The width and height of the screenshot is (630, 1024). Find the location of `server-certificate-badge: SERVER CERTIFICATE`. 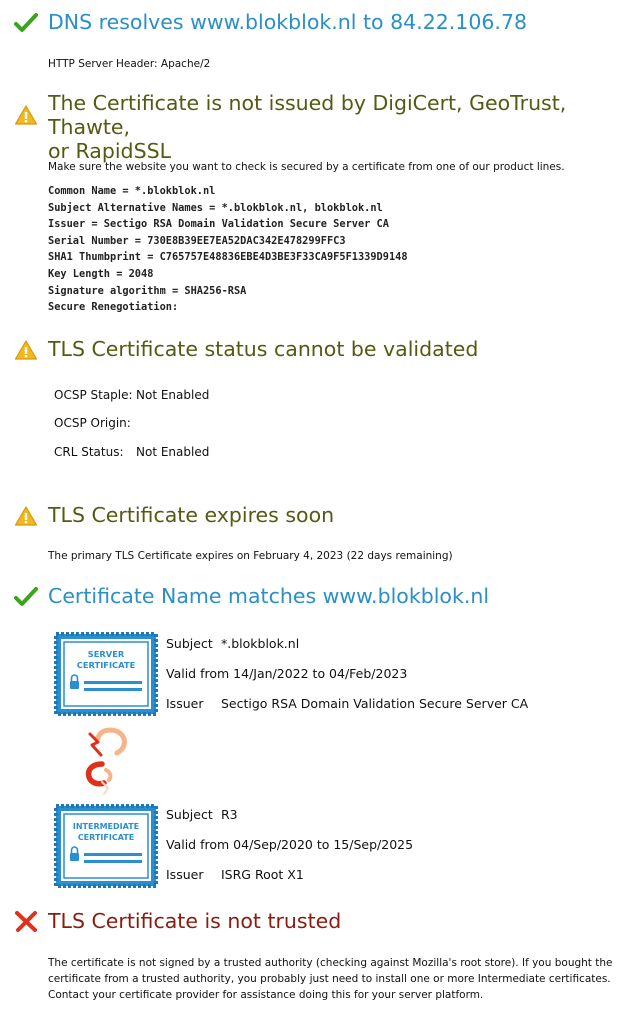

server-certificate-badge: SERVER CERTIFICATE is located at coordinates (106, 674).